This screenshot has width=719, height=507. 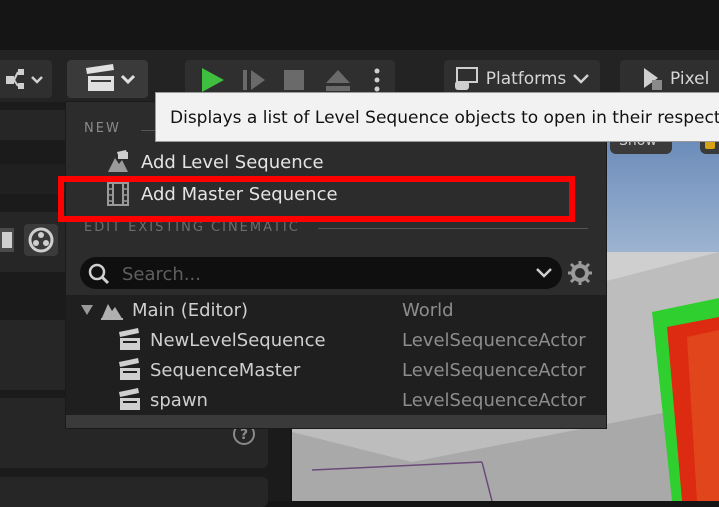 What do you see at coordinates (238, 340) in the screenshot?
I see `tree-item-name: NewLevelSequence` at bounding box center [238, 340].